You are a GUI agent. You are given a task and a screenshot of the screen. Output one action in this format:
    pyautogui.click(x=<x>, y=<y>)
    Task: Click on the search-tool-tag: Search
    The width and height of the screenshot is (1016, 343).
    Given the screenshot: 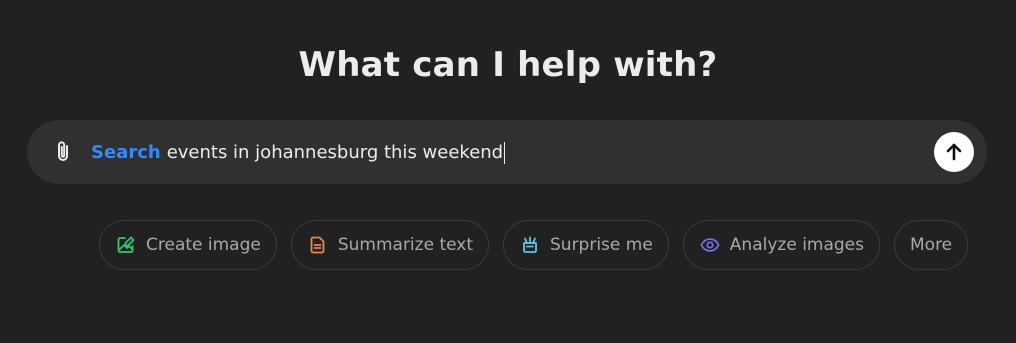 What is the action you would take?
    pyautogui.click(x=126, y=153)
    